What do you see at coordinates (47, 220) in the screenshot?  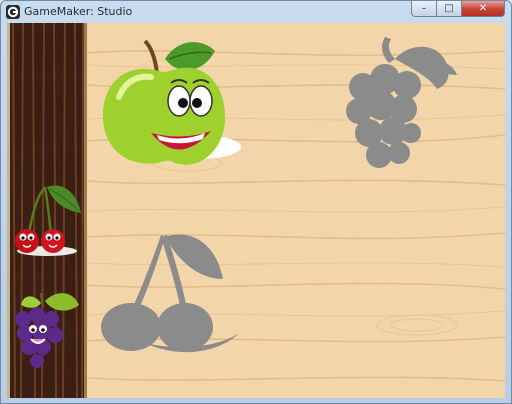 I see `sidebar-cherries` at bounding box center [47, 220].